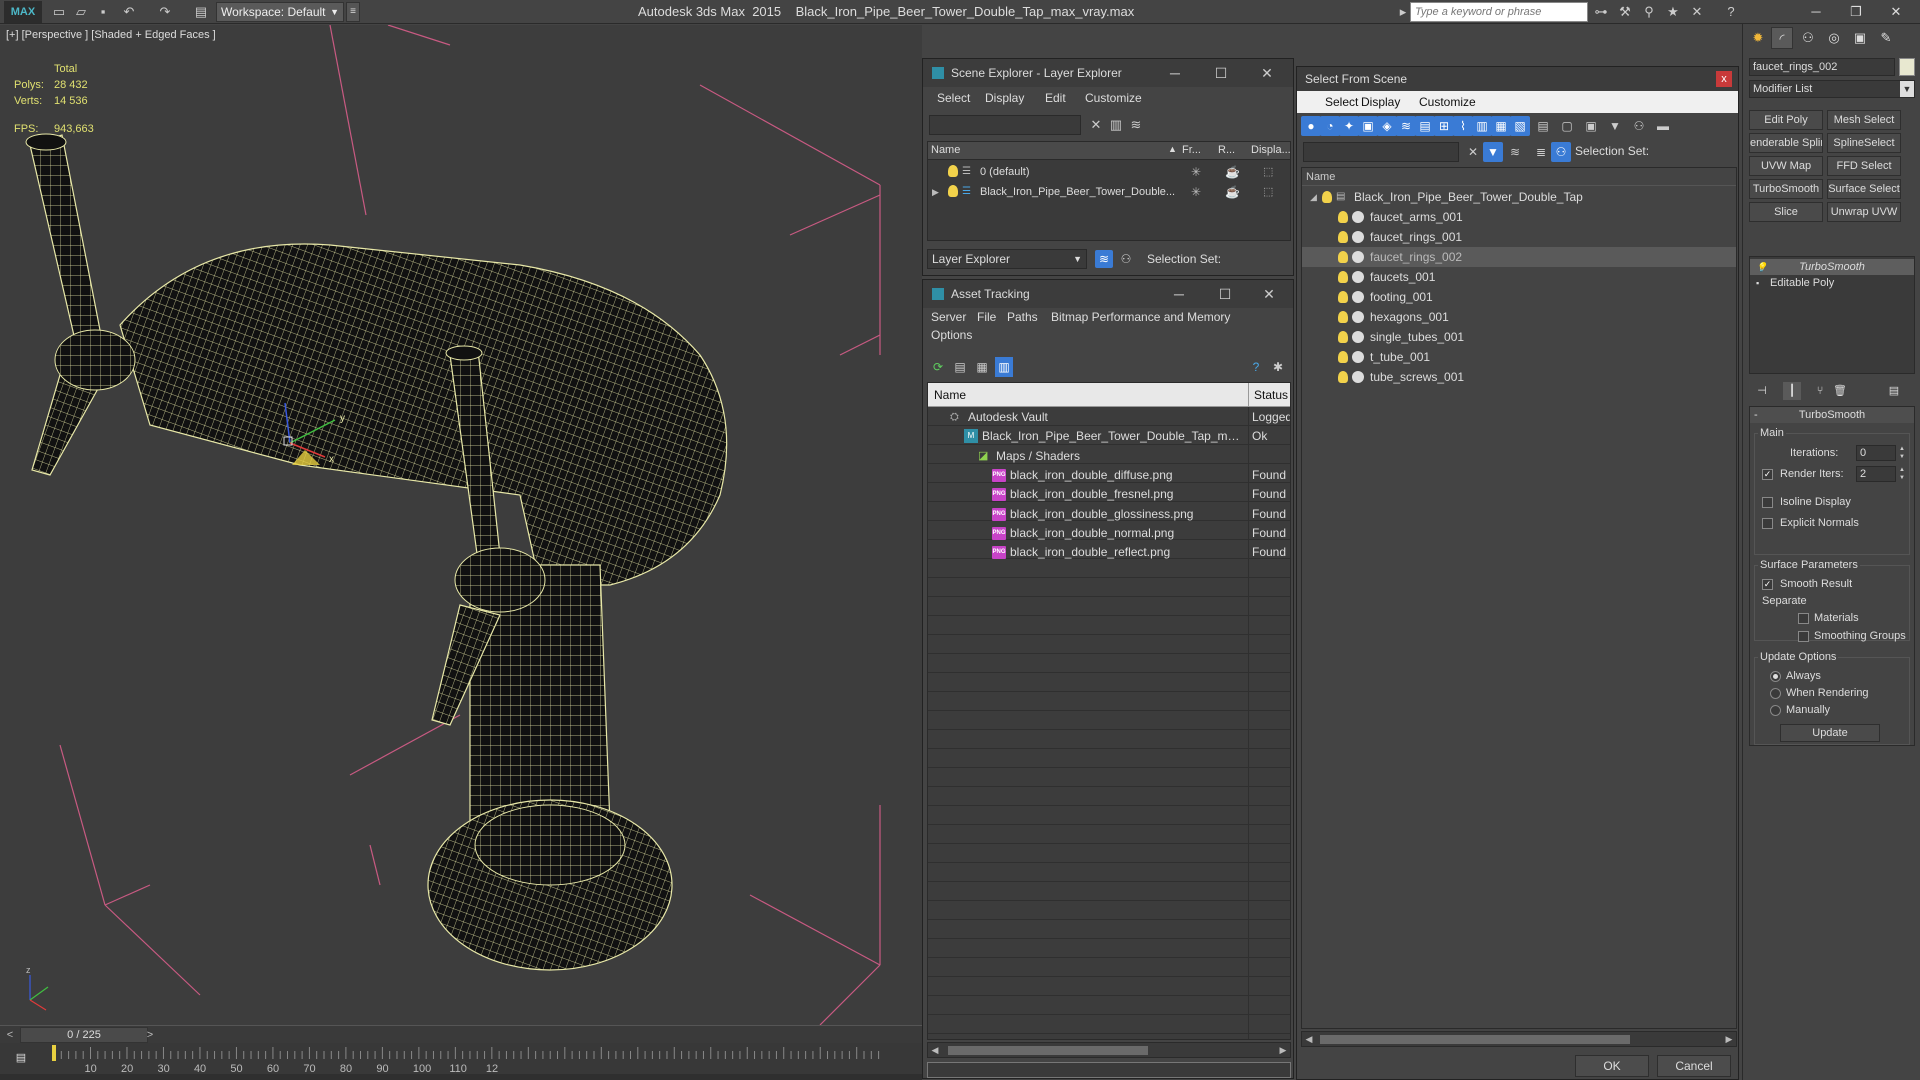 This screenshot has width=1920, height=1080. Describe the element at coordinates (1493, 152) in the screenshot. I see `find-case-icon: ▼` at that location.